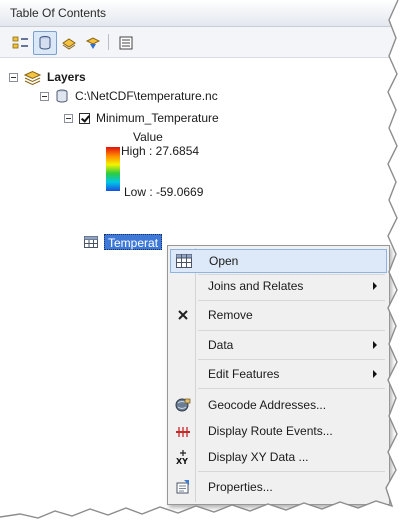 The height and width of the screenshot is (527, 414). Describe the element at coordinates (230, 315) in the screenshot. I see `menu-item-label: Remove` at that location.